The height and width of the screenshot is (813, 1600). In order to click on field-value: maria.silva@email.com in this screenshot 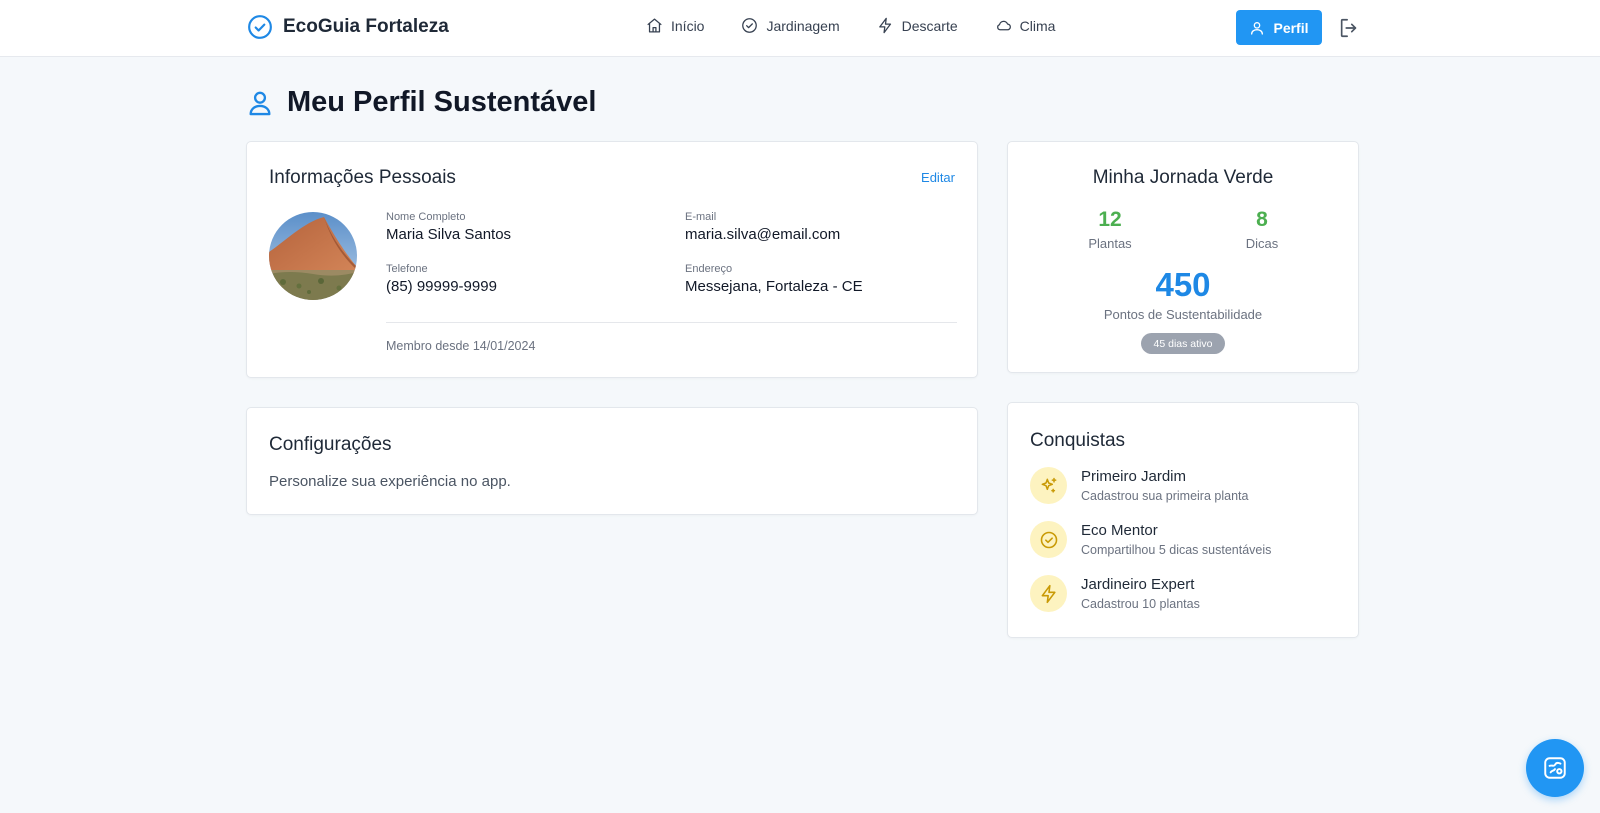, I will do `click(763, 234)`.